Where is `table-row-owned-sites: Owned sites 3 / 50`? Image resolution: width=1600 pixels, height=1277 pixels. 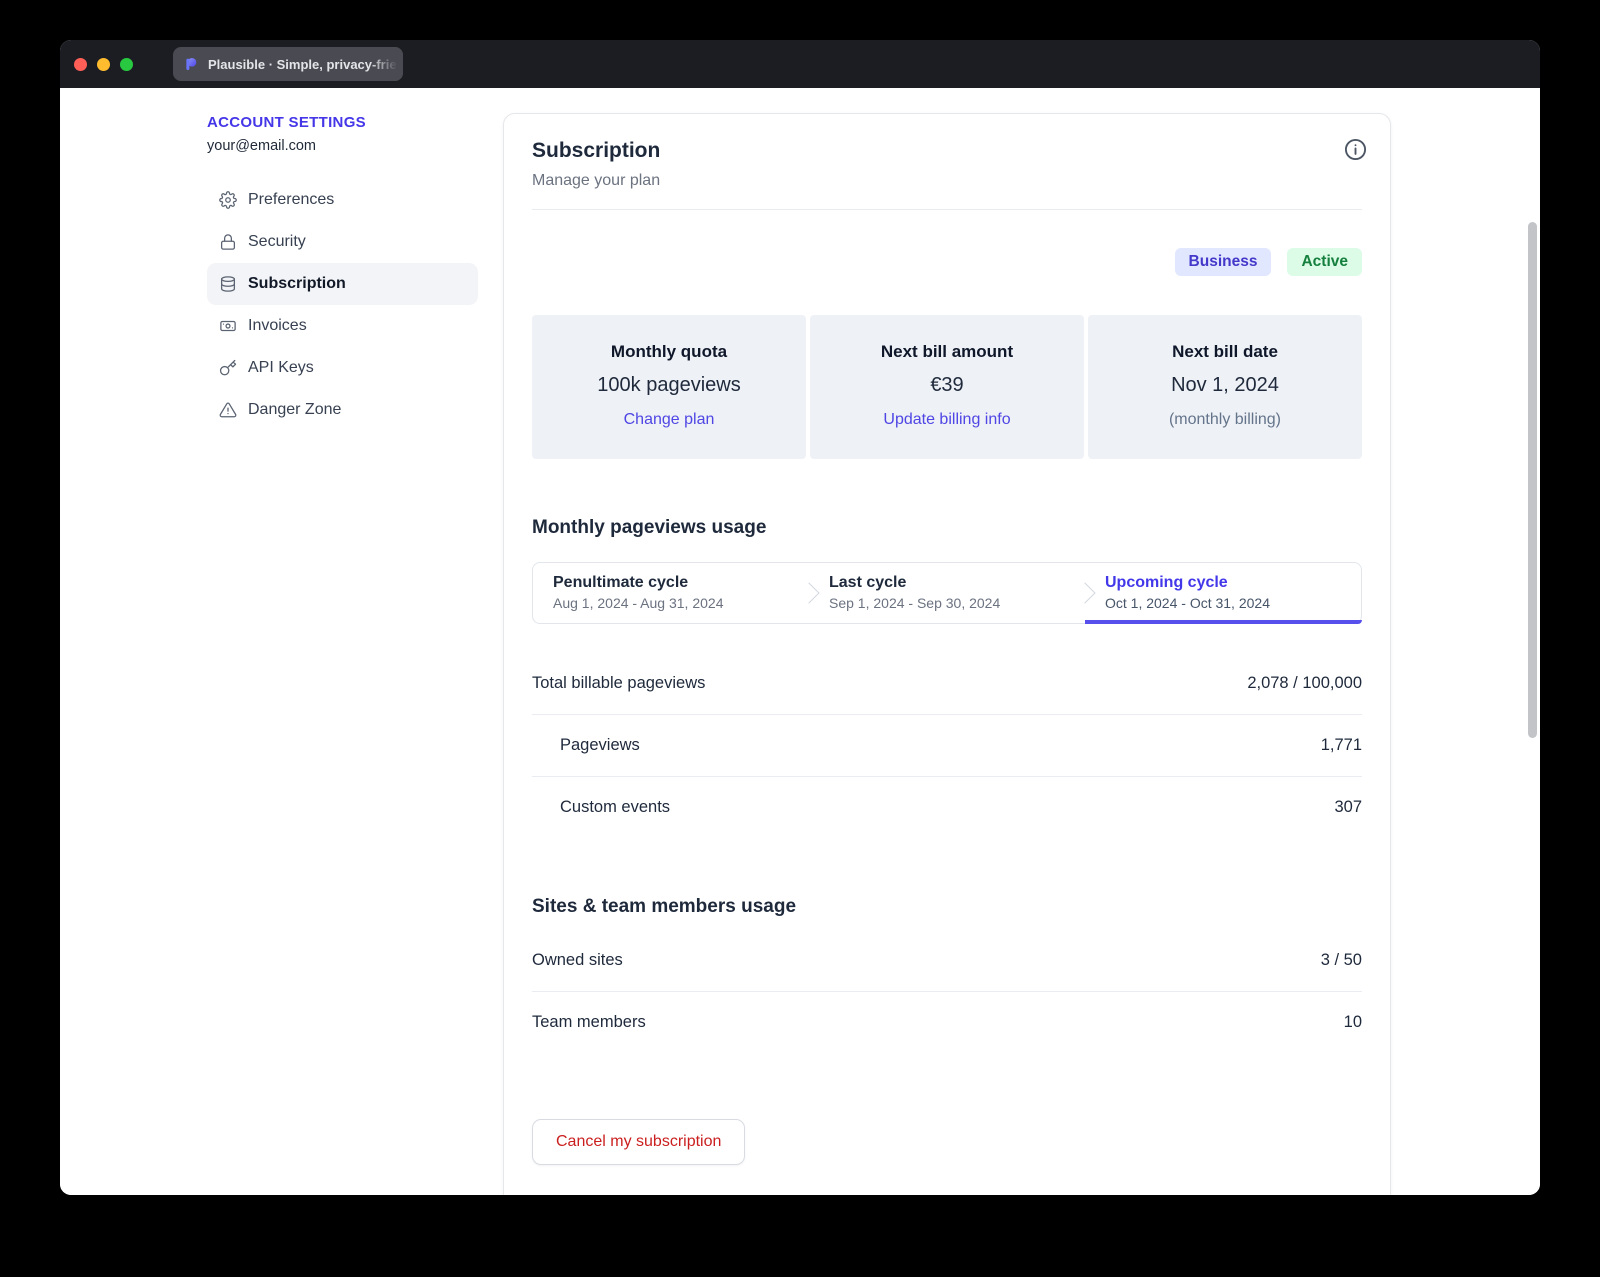 table-row-owned-sites: Owned sites 3 / 50 is located at coordinates (947, 961).